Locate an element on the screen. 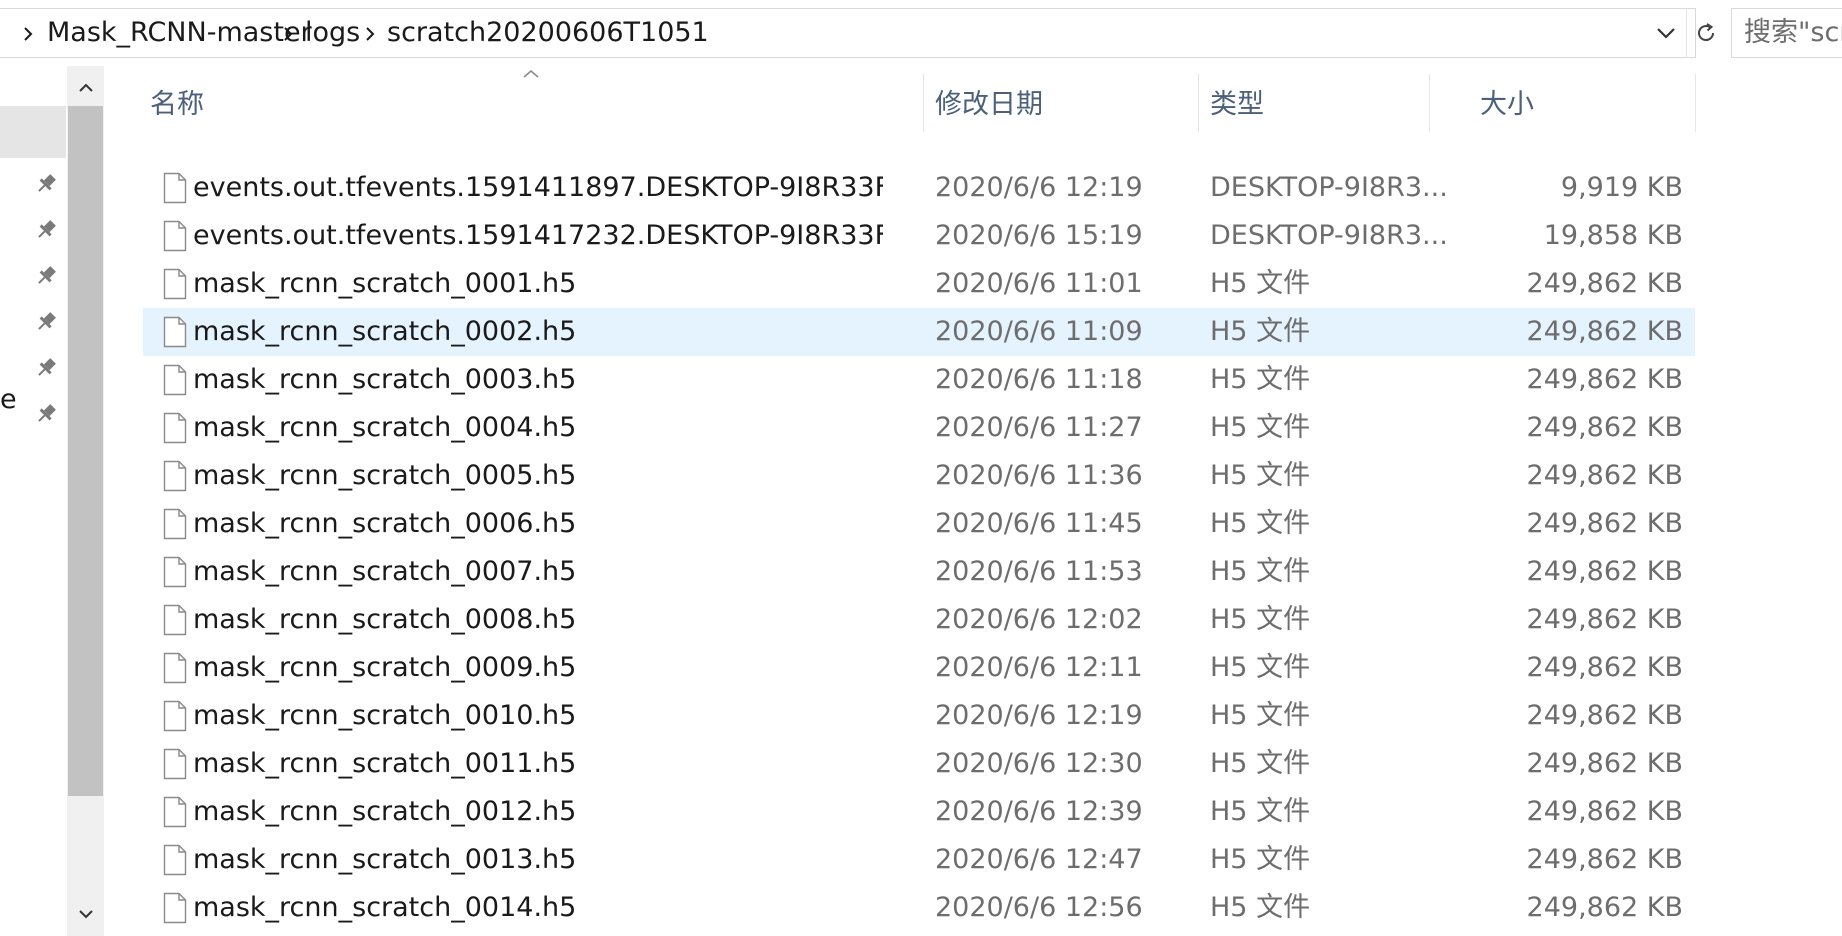 The image size is (1842, 936). file-name: mask_rcnn_scratch_0001.h5 is located at coordinates (385, 283).